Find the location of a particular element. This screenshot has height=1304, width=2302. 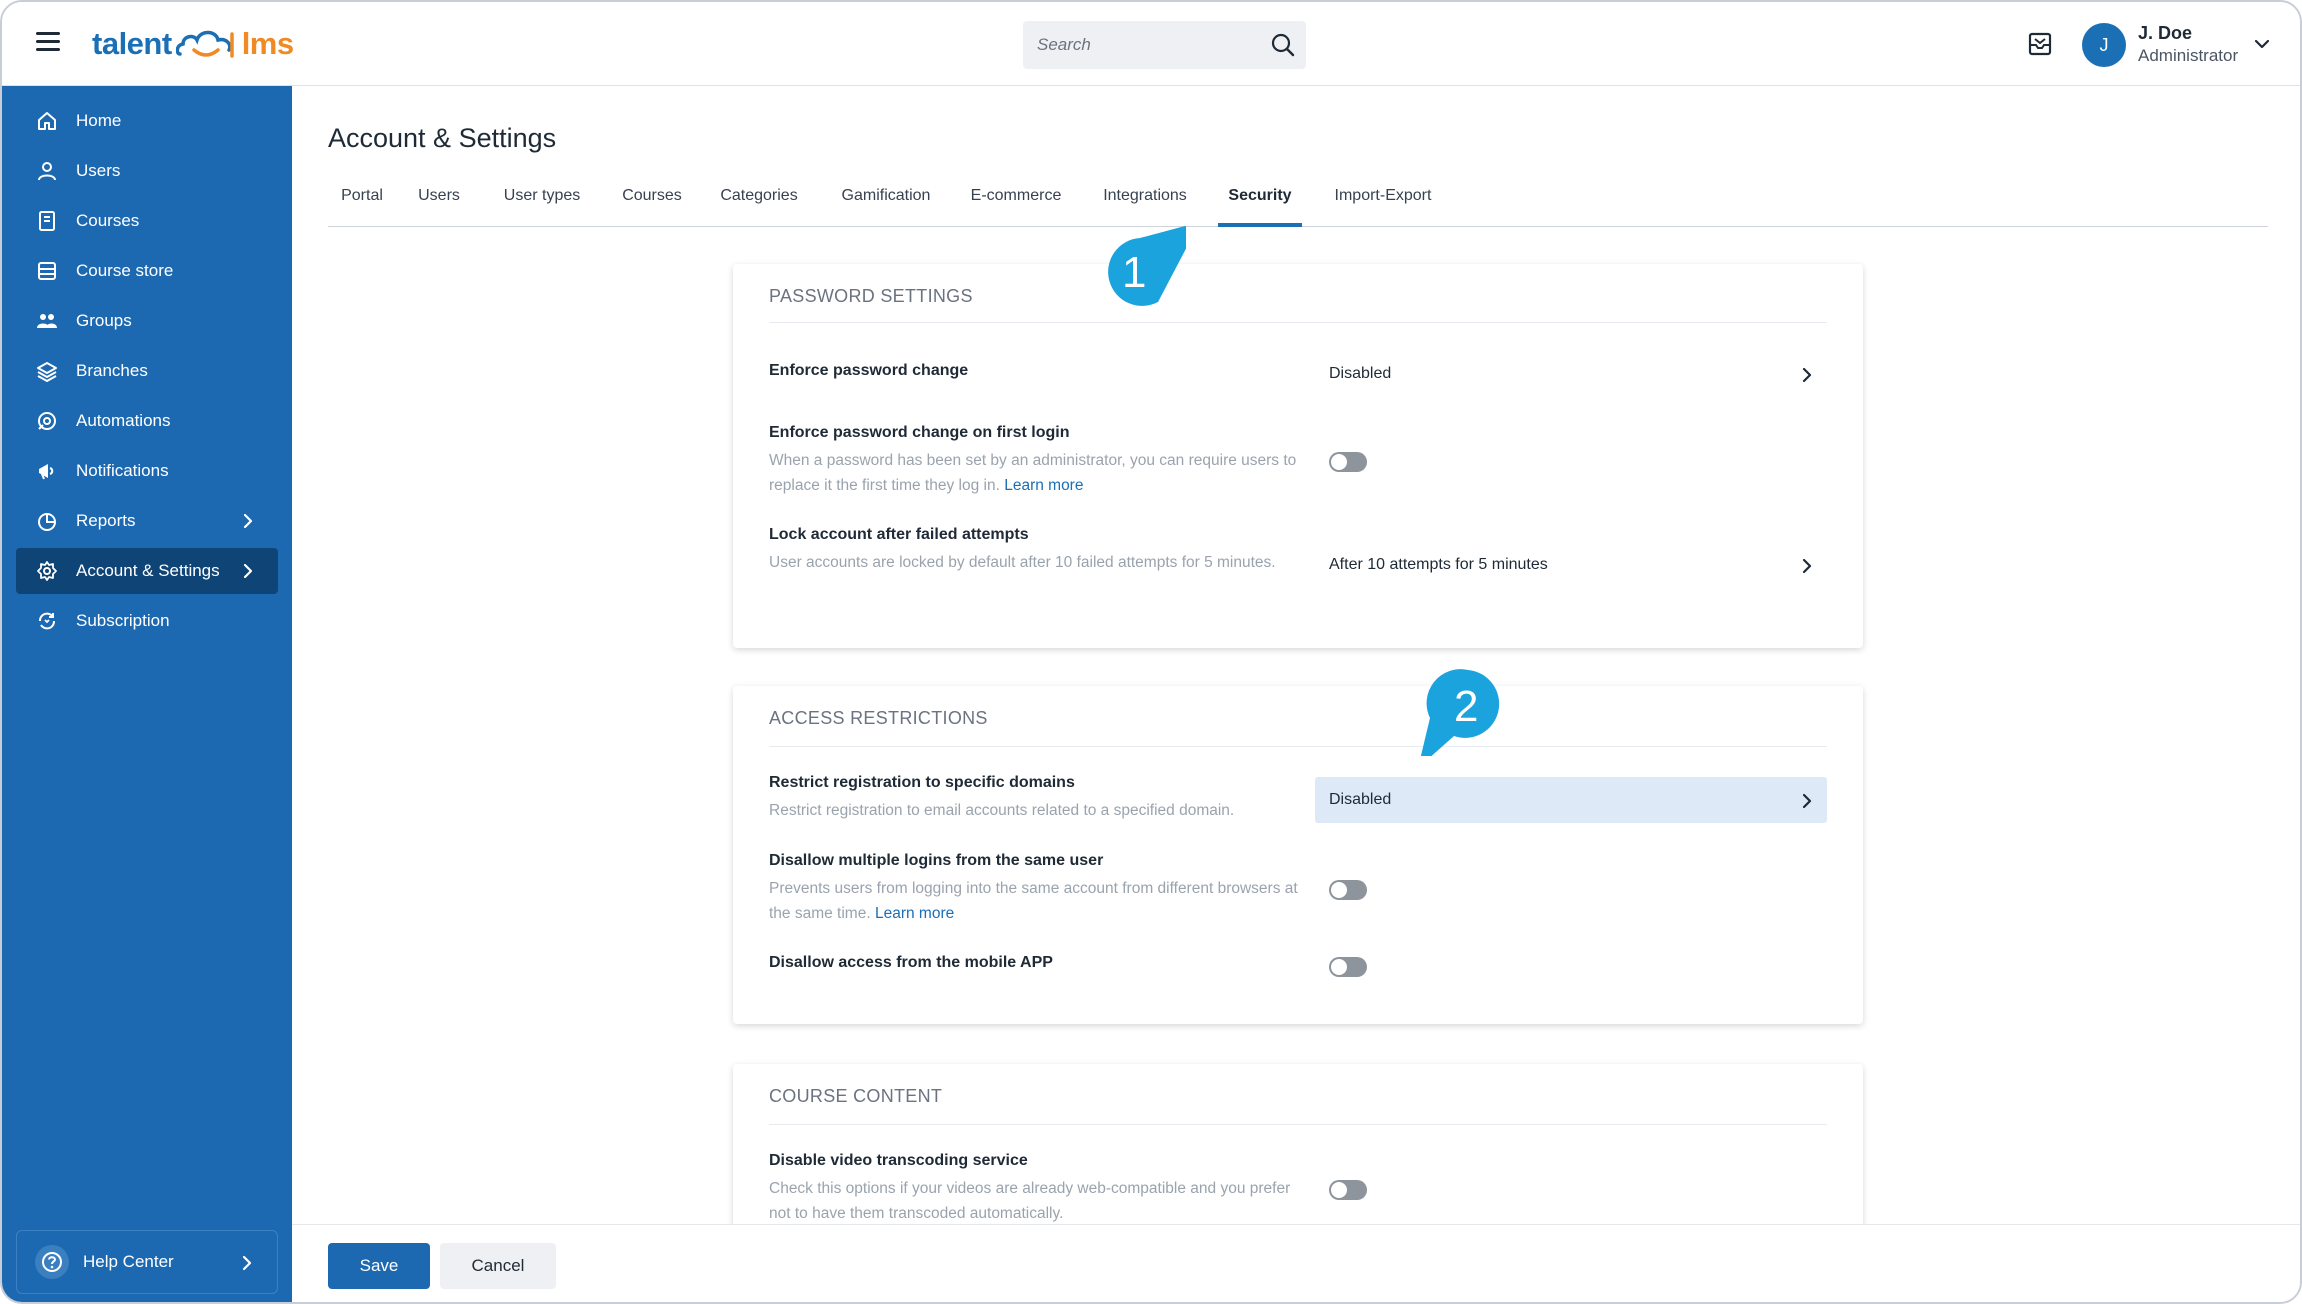

mobile-app-toggle is located at coordinates (1348, 967).